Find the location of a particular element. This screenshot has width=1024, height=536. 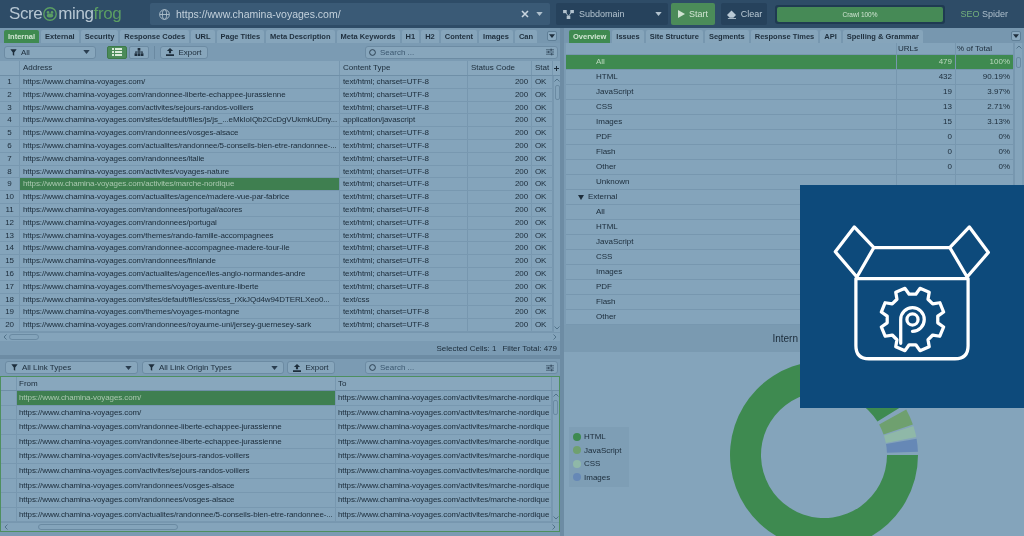

chart-title: Intern is located at coordinates (785, 338).